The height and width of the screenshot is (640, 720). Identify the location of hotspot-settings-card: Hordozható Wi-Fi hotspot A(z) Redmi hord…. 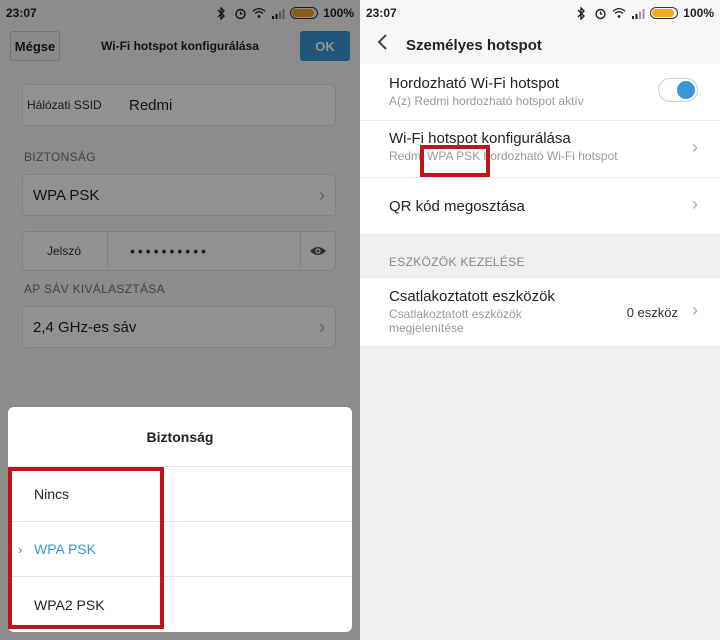
(540, 149).